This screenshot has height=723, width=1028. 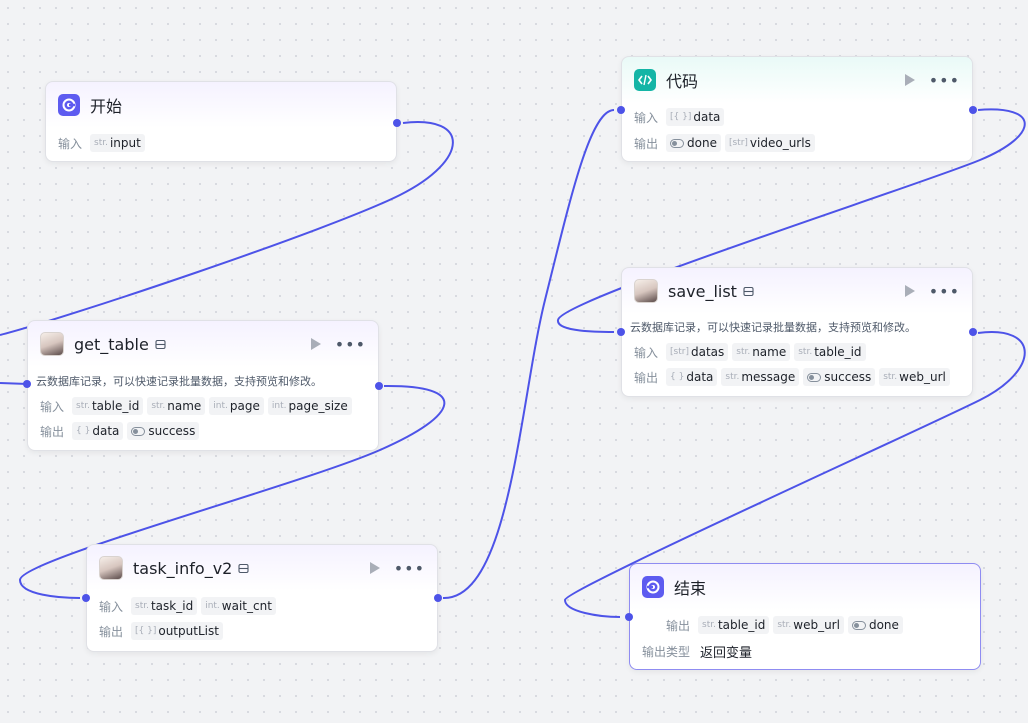 What do you see at coordinates (221, 121) in the screenshot?
I see `start-node: 开始 输入 str. input` at bounding box center [221, 121].